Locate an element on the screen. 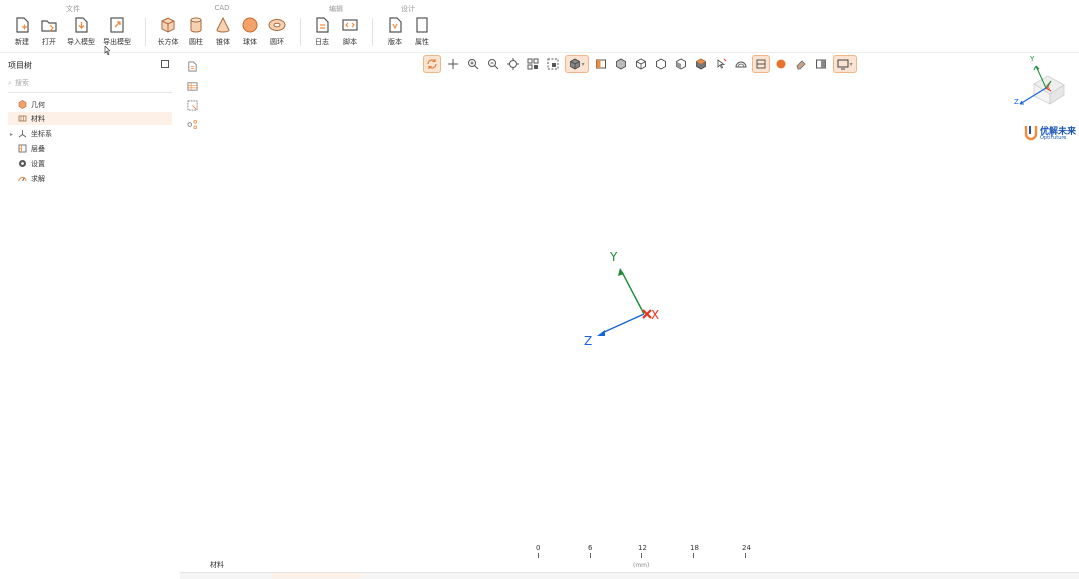  pan-icon is located at coordinates (453, 64).